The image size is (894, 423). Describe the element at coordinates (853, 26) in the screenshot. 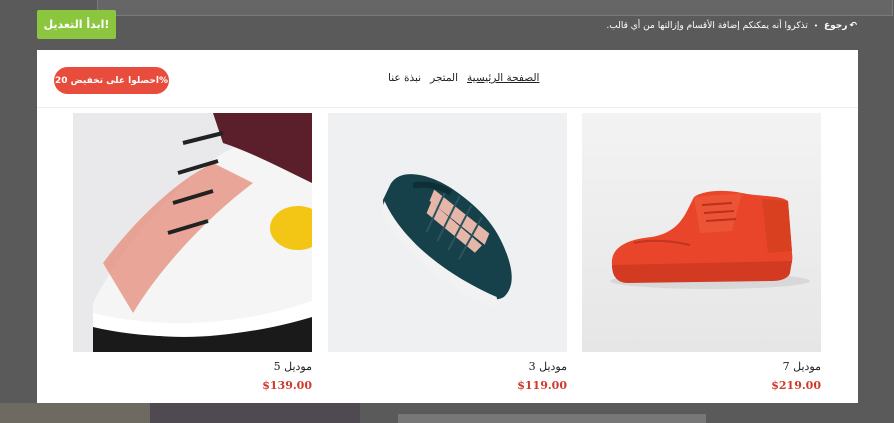

I see `back-arrow-icon: ↶` at that location.